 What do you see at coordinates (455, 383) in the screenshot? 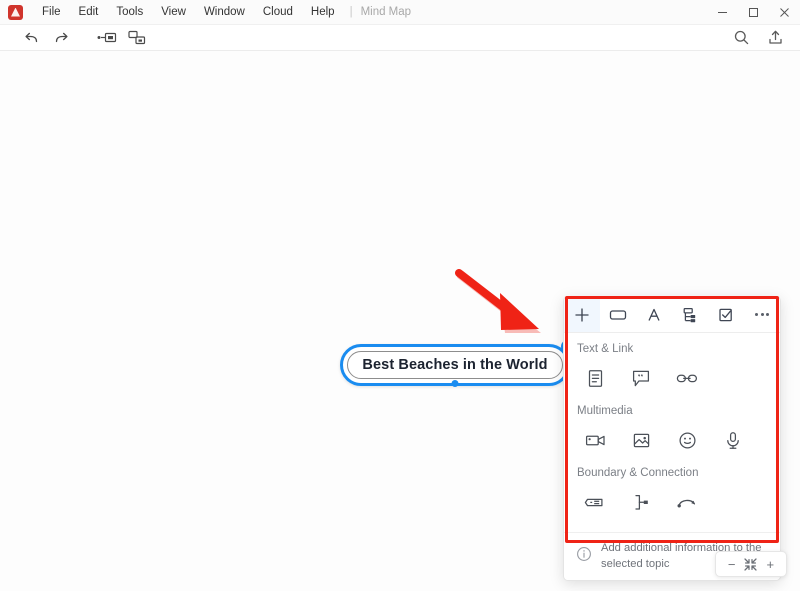
I see `resize-handle-bottom` at bounding box center [455, 383].